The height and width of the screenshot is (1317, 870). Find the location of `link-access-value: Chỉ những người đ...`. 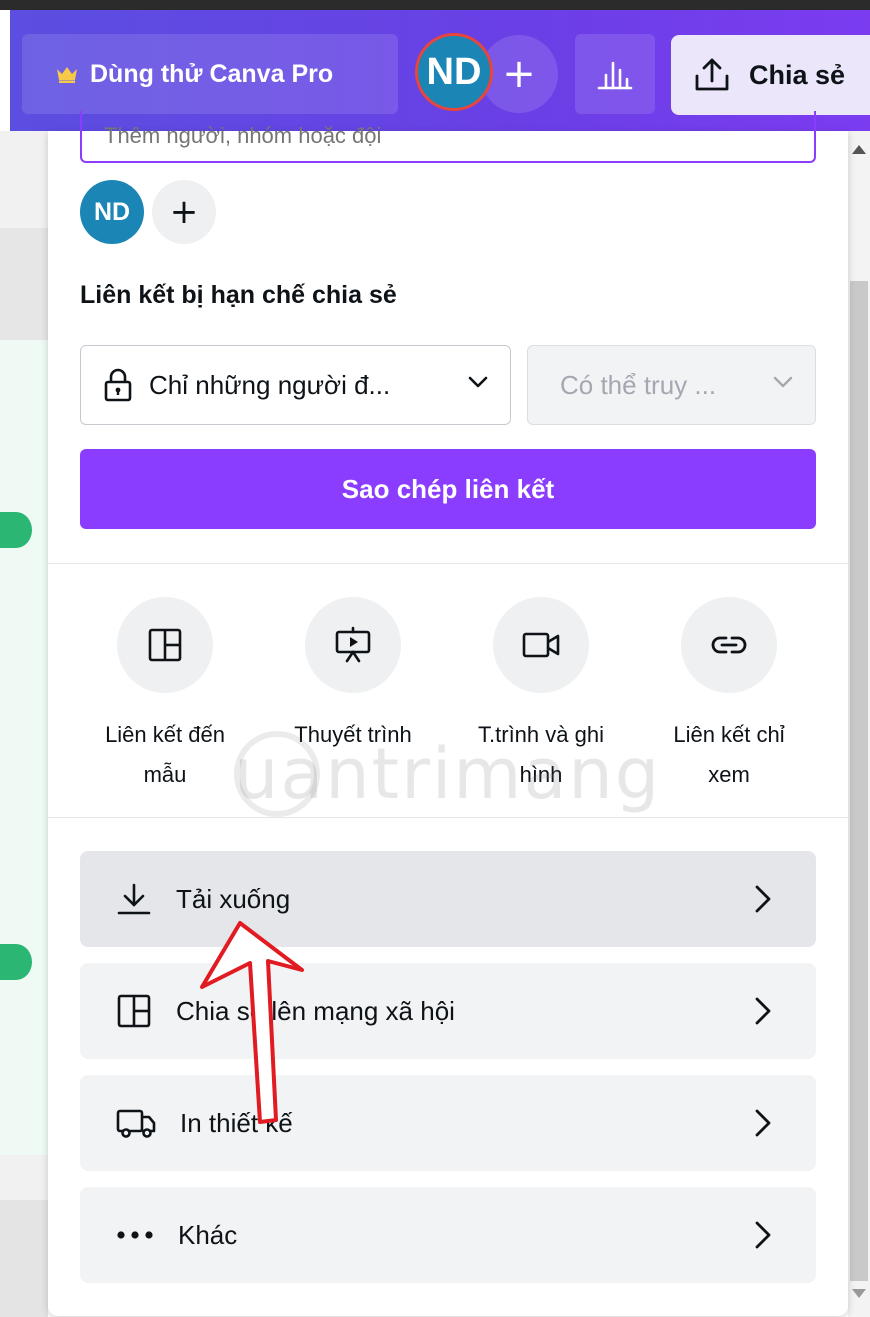

link-access-value: Chỉ những người đ... is located at coordinates (270, 384).